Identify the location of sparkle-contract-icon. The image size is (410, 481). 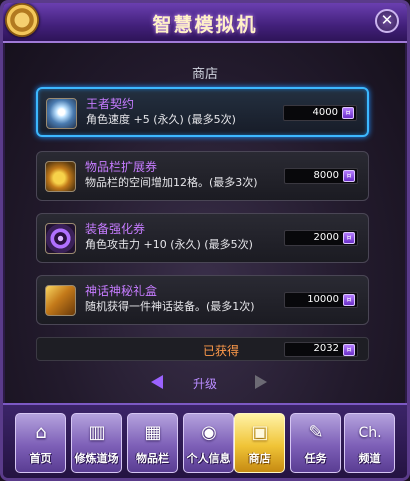
(61, 113).